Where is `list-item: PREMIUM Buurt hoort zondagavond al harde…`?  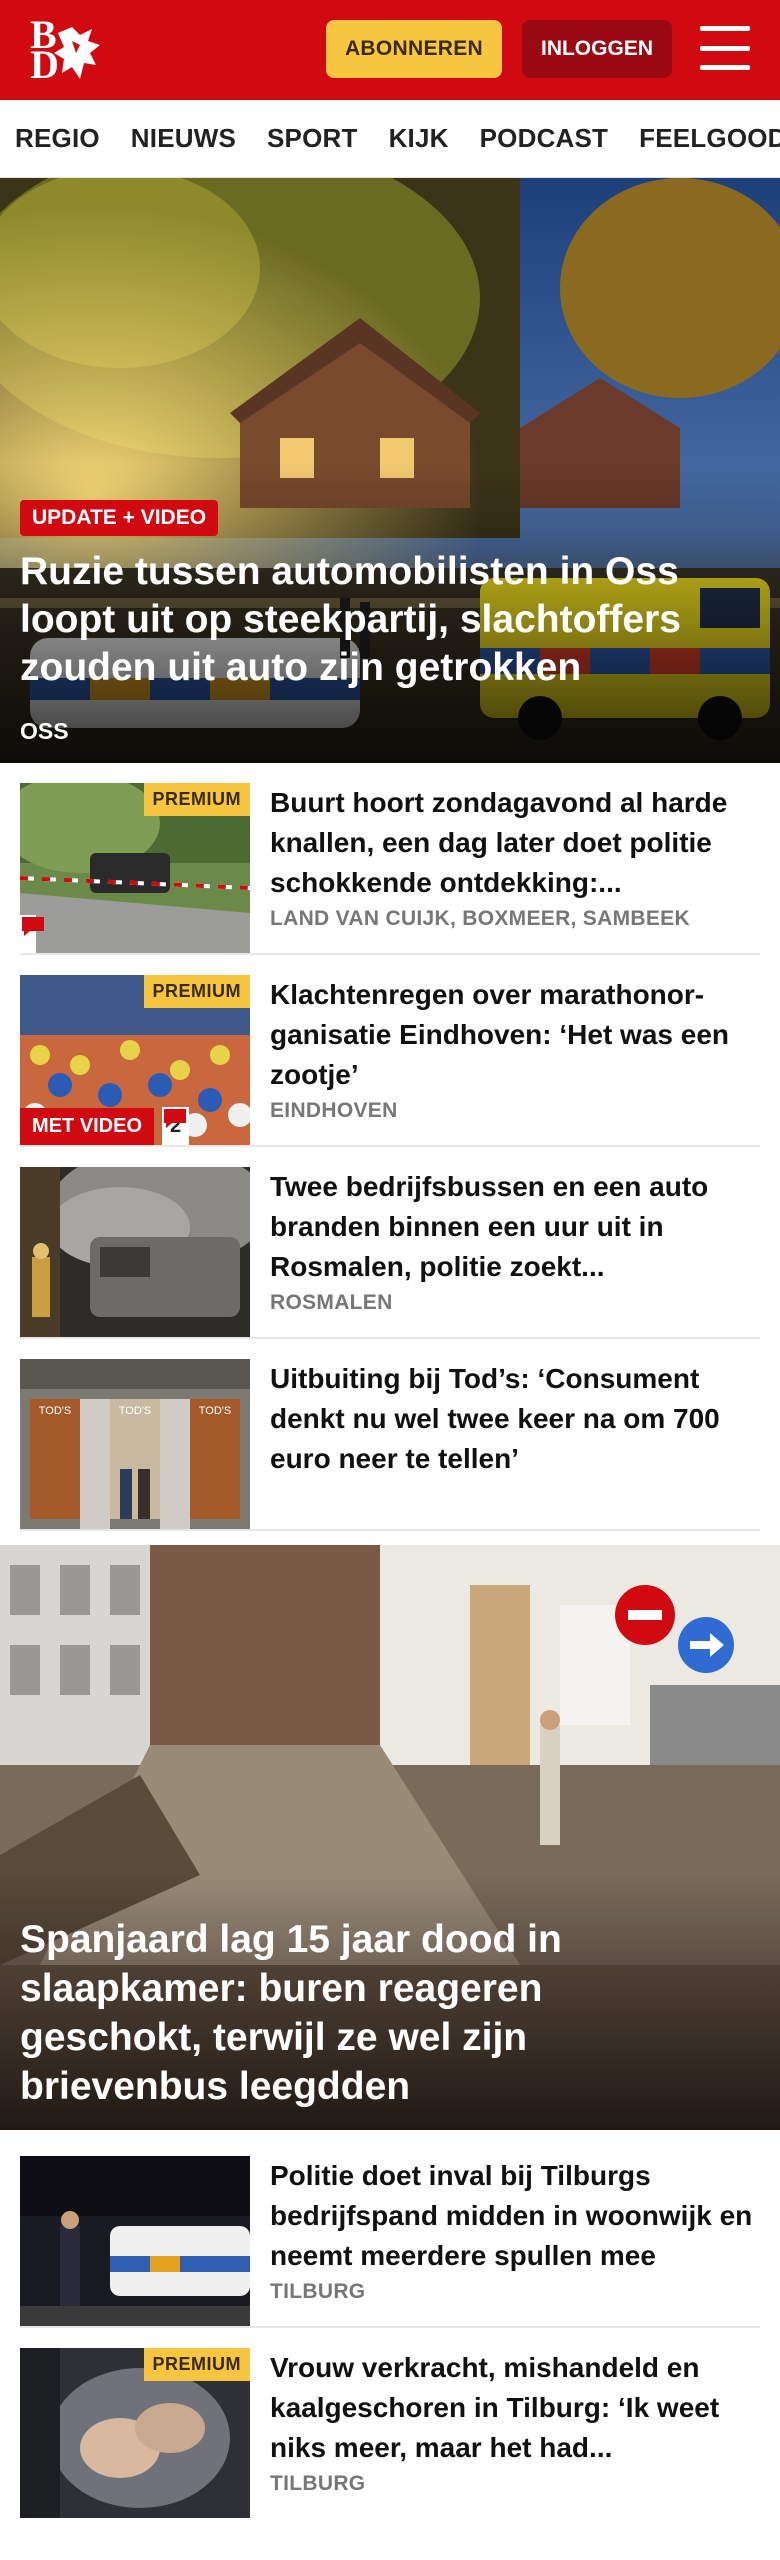 list-item: PREMIUM Buurt hoort zondagavond al harde… is located at coordinates (390, 859).